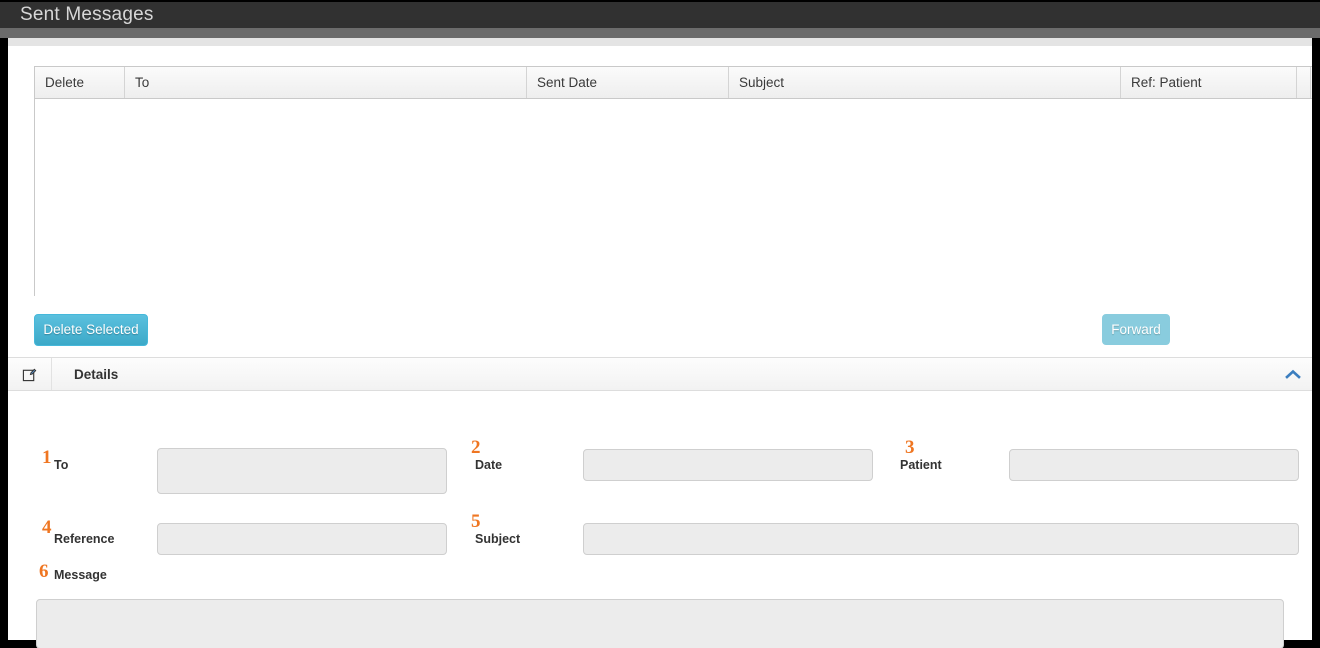  What do you see at coordinates (498, 539) in the screenshot?
I see `field-label-subject: Subject` at bounding box center [498, 539].